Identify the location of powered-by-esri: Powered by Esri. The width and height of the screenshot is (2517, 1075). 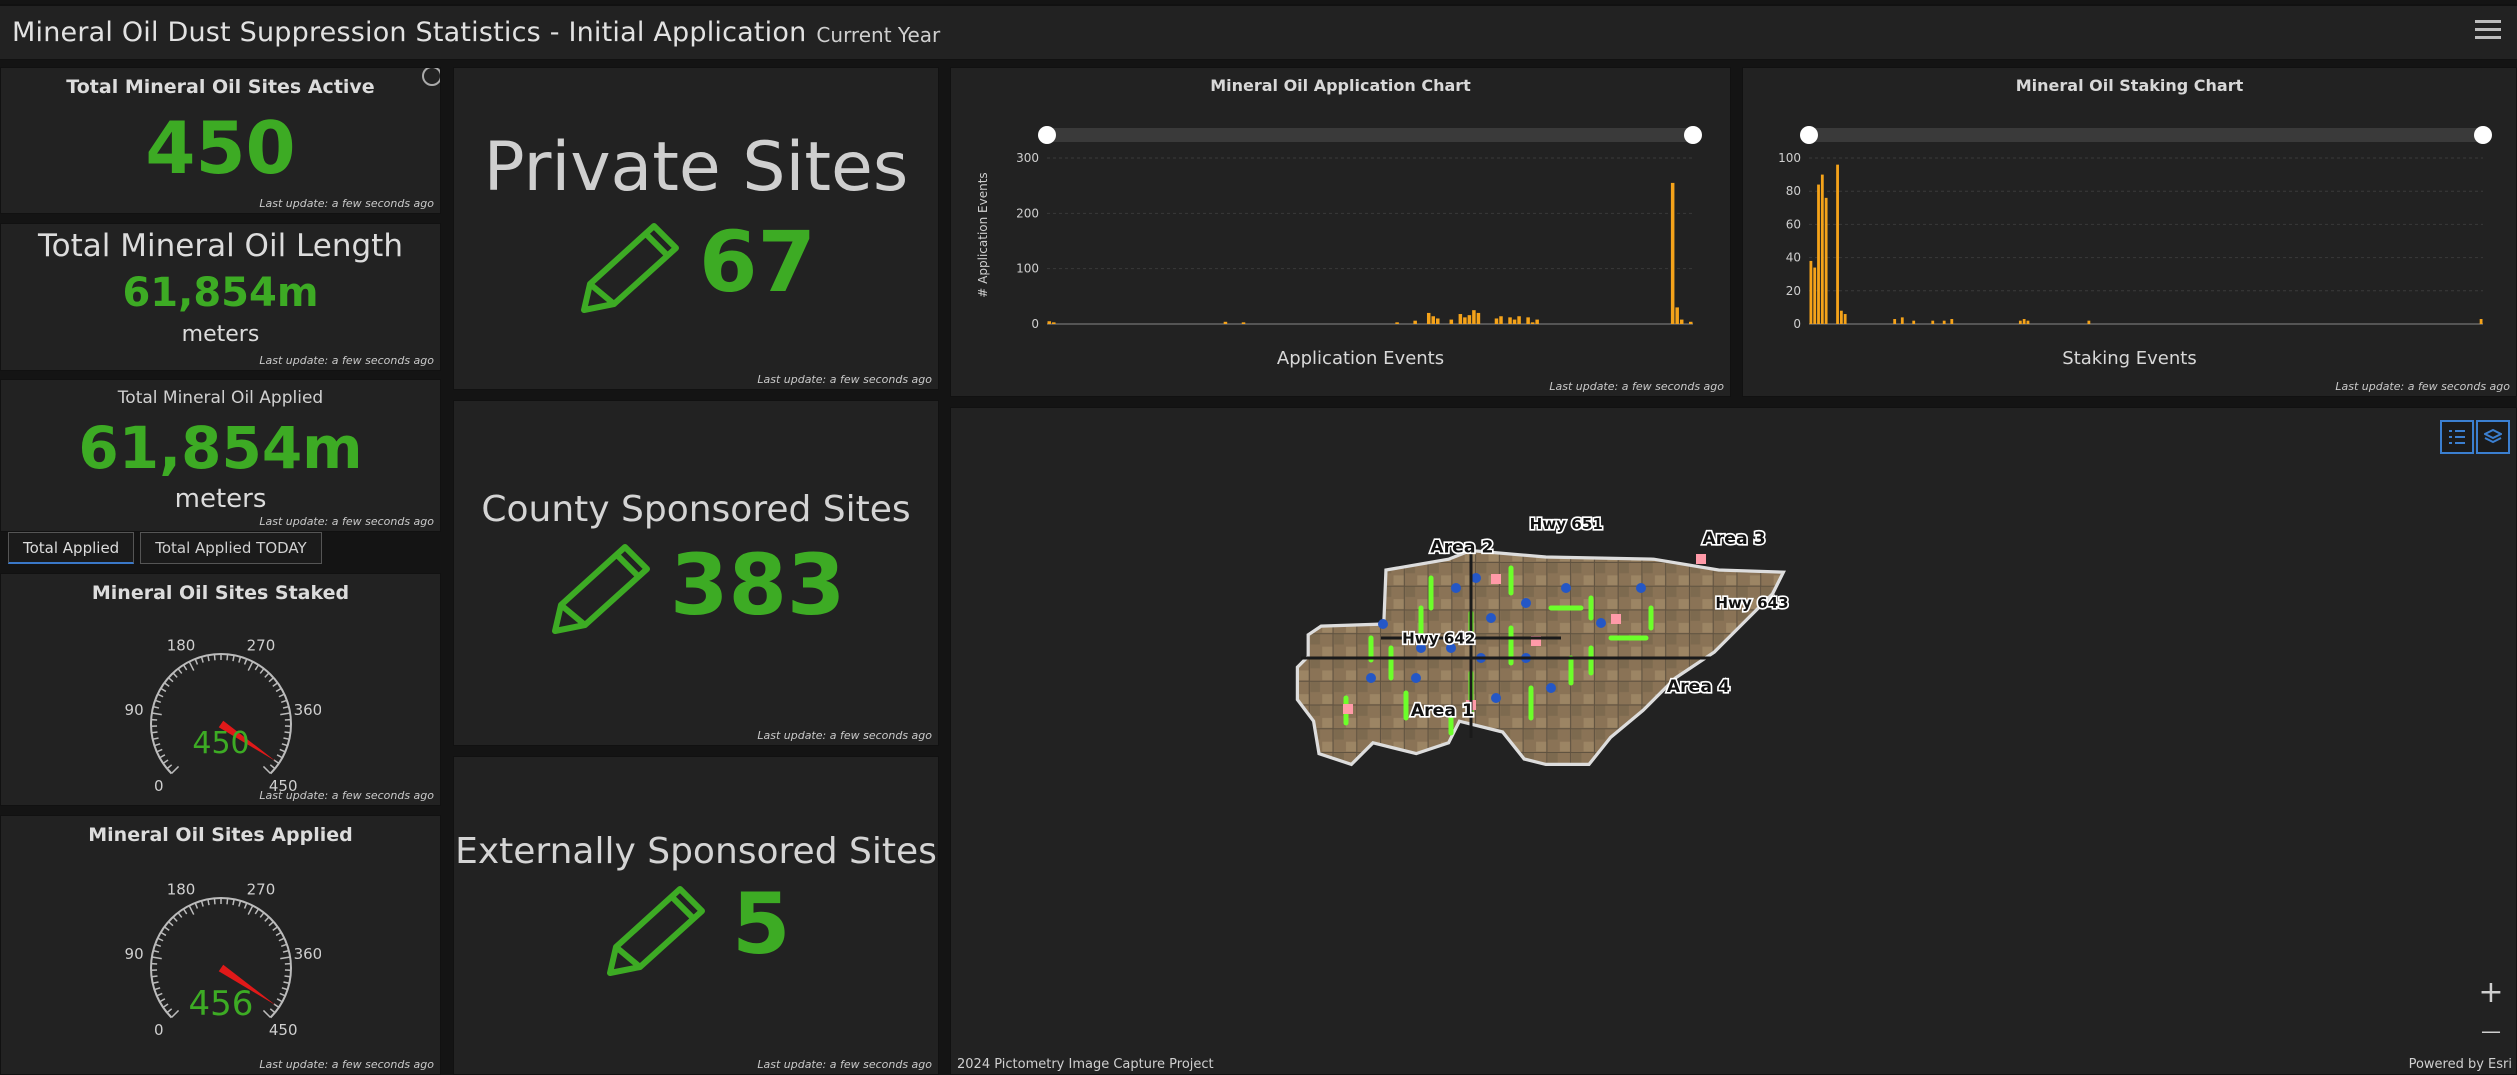
(2460, 1064).